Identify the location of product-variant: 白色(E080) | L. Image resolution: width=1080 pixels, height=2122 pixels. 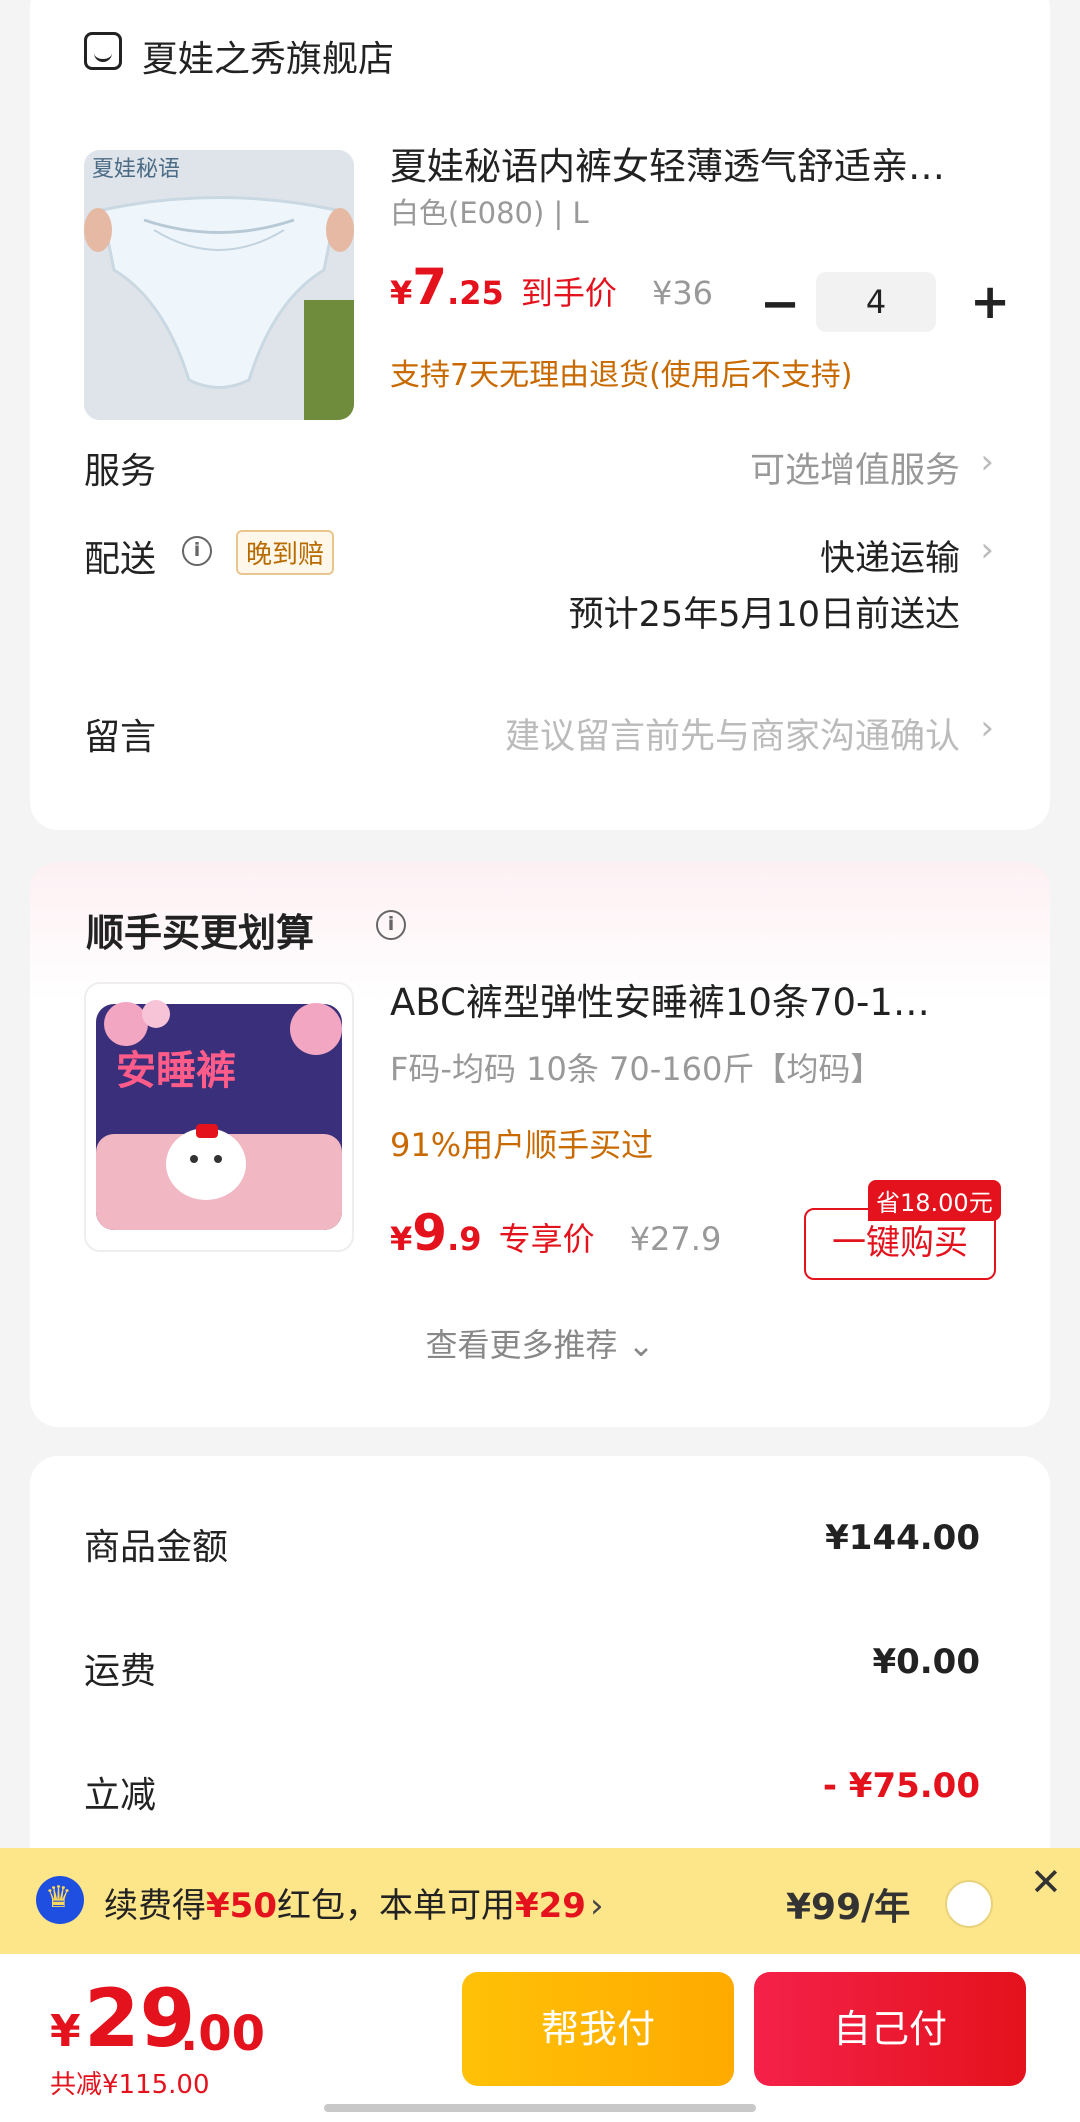
(489, 211).